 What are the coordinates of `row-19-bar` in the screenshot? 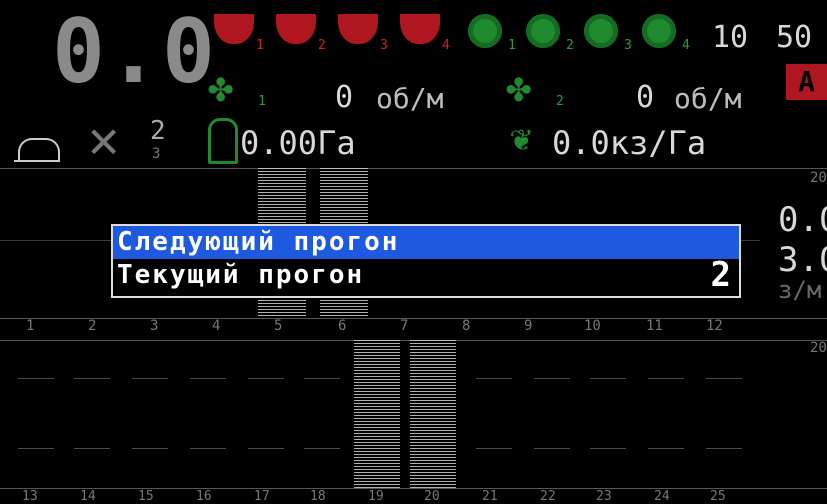 It's located at (377, 414).